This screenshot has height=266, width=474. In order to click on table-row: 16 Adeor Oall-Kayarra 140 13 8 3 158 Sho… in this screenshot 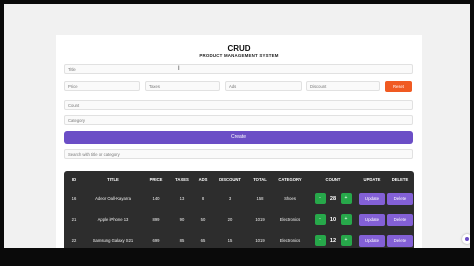, I will do `click(239, 198)`.